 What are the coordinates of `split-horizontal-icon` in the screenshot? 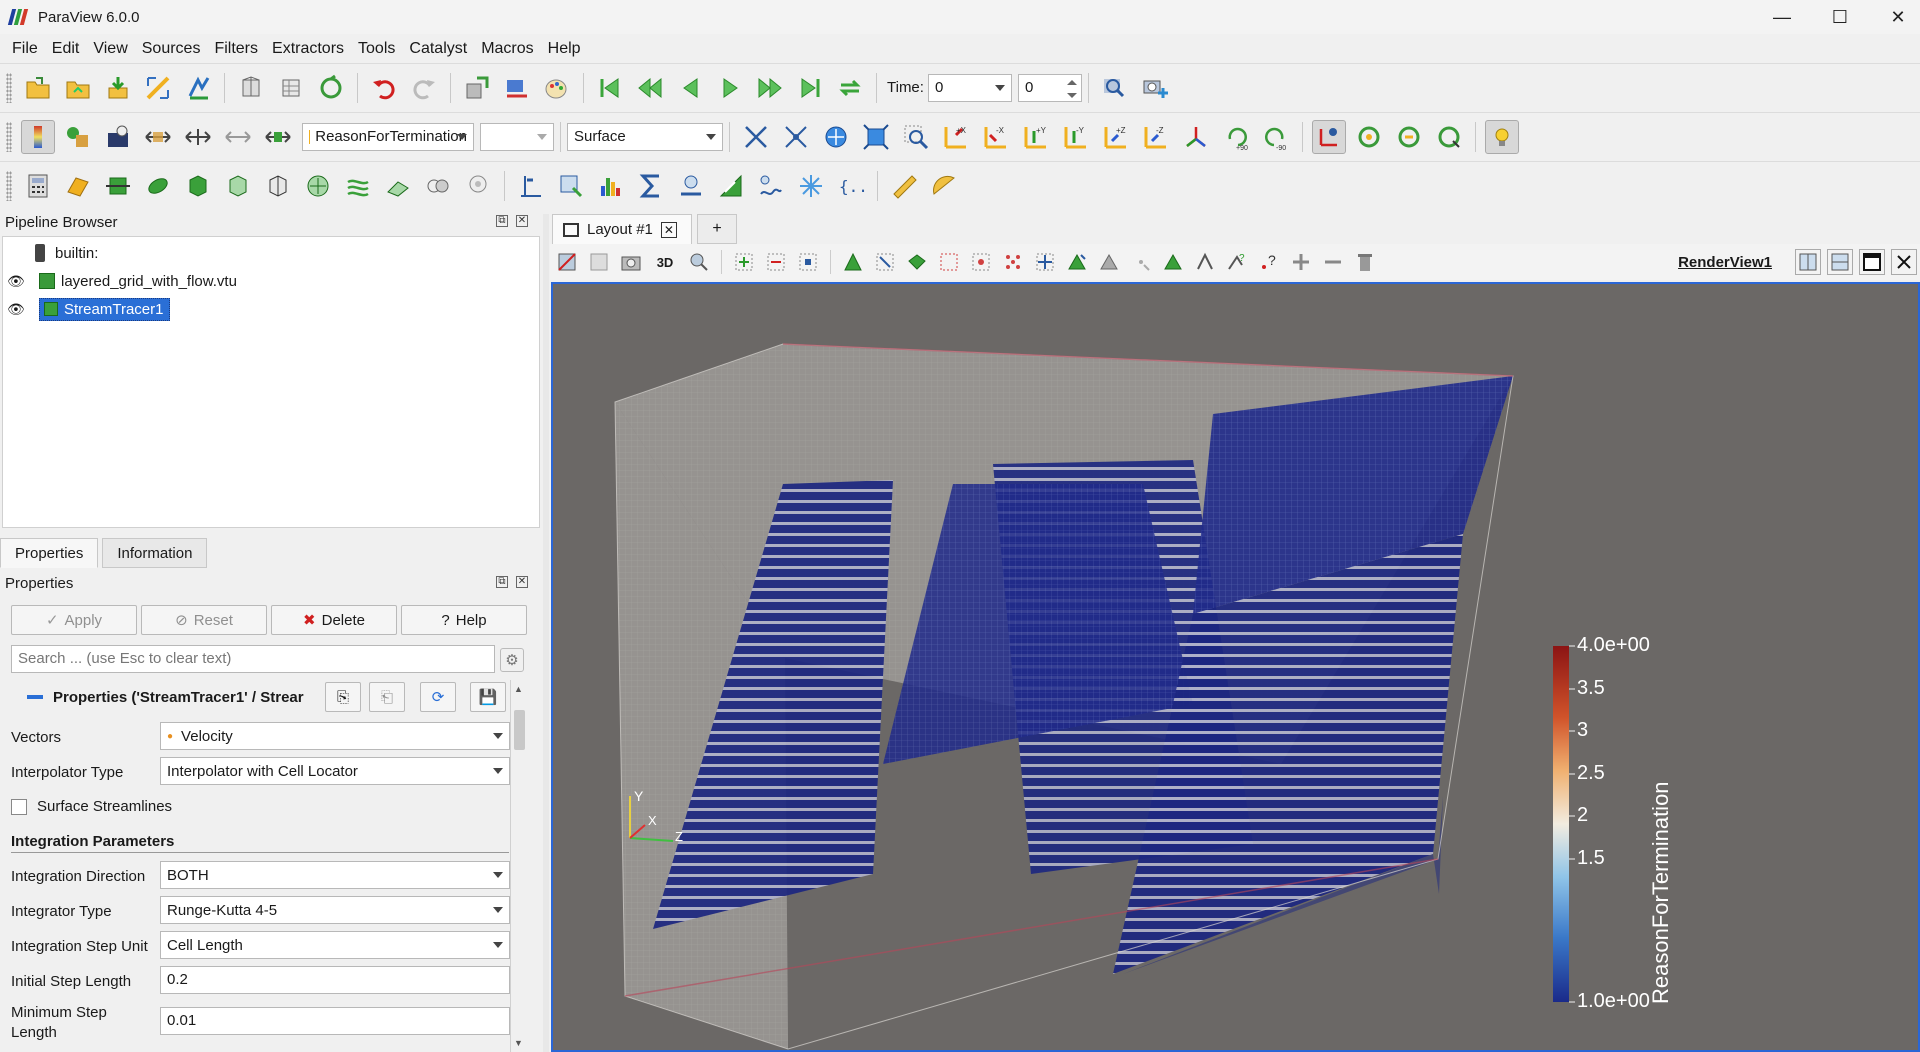 It's located at (1808, 262).